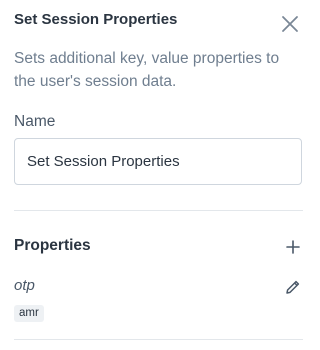 This screenshot has width=320, height=350. Describe the element at coordinates (35, 121) in the screenshot. I see `name-label: Name` at that location.